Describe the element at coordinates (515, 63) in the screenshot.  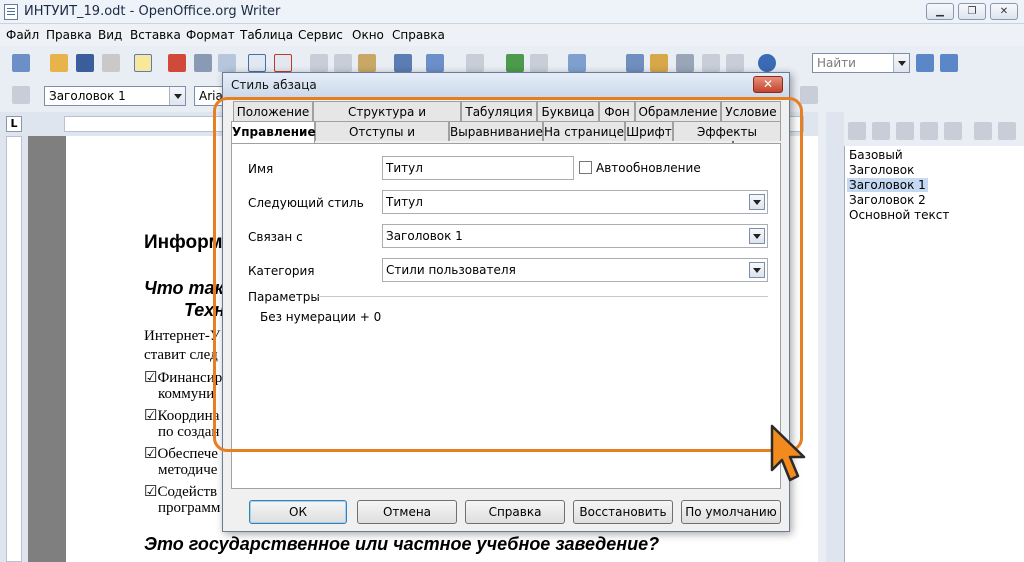
I see `hyperlink-icon` at that location.